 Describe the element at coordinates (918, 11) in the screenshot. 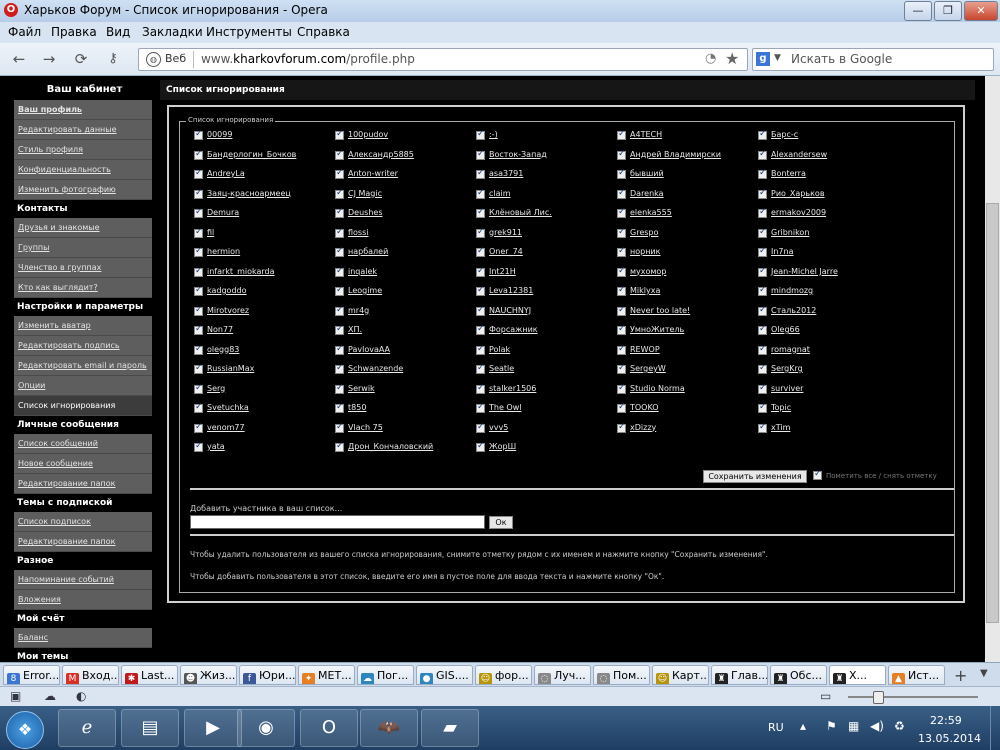

I see `minimize-button: —` at that location.